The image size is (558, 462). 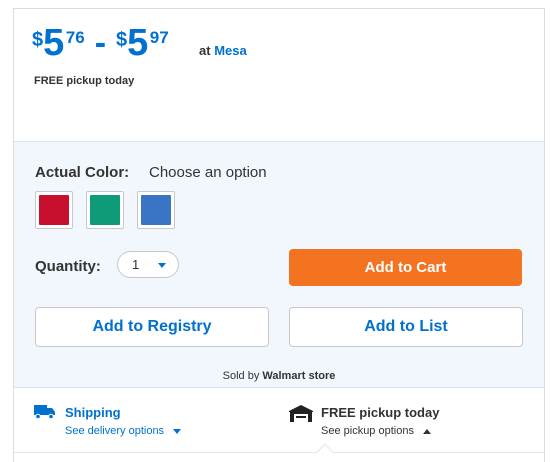 I want to click on add-to-list-button: Add to List, so click(x=406, y=327).